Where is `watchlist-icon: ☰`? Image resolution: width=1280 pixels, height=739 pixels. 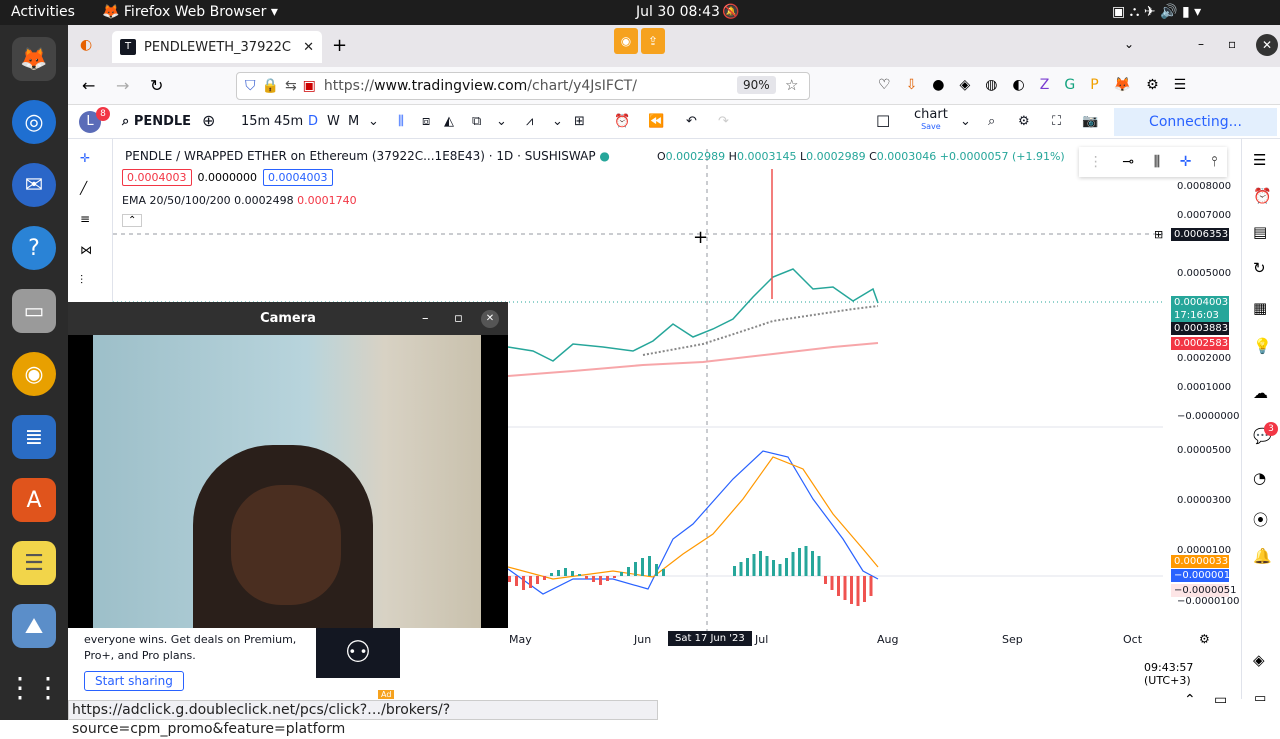
watchlist-icon: ☰ is located at coordinates (1259, 160).